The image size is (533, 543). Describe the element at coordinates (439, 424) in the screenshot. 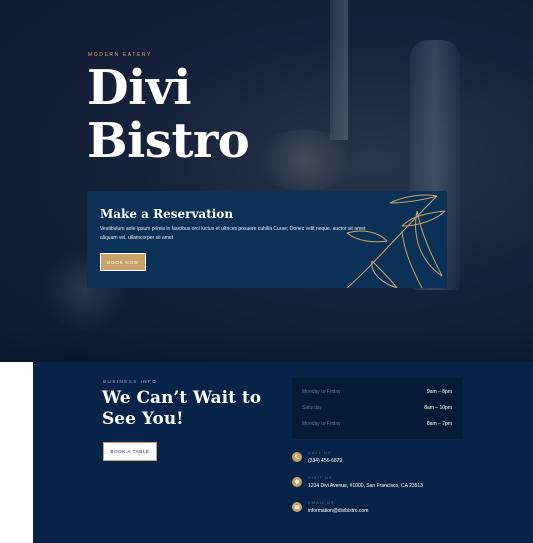

I see `hours-time: 8am – 7pm` at that location.